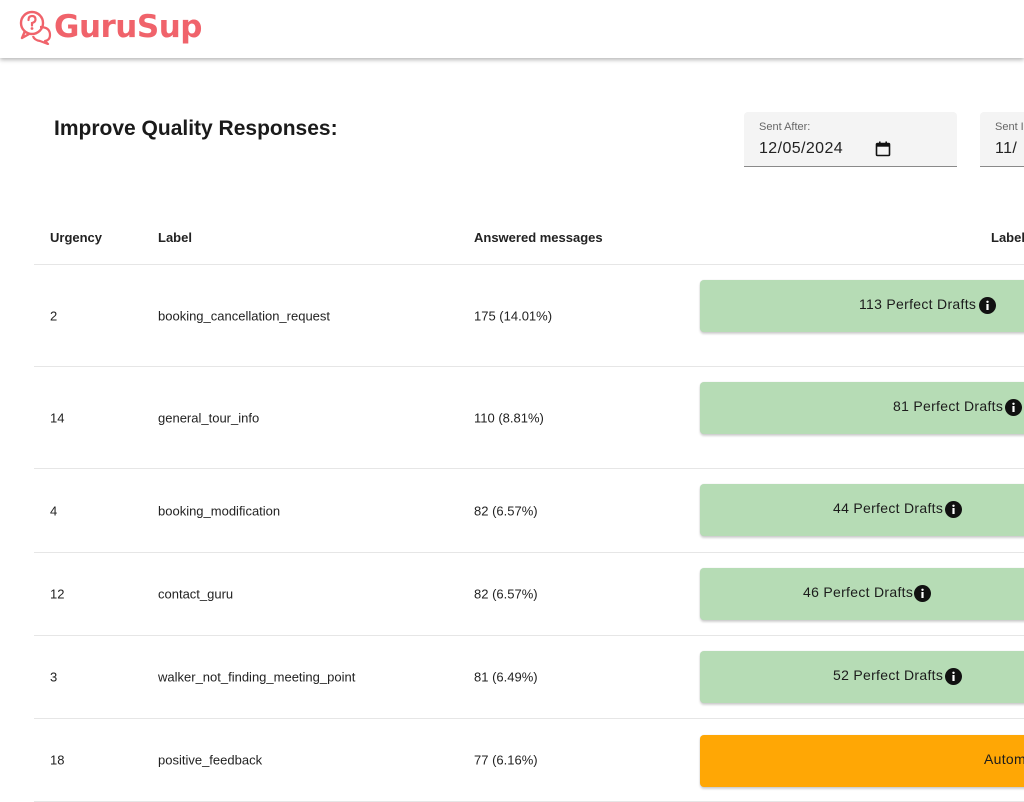  I want to click on perfect-drafts-label: 46 Perfect Drafts, so click(858, 592).